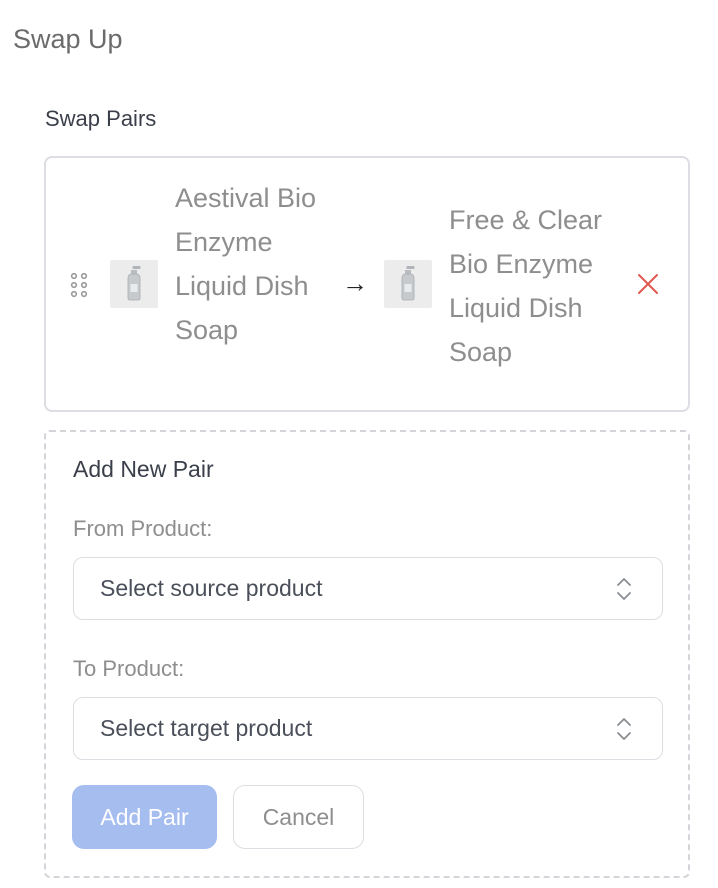 The width and height of the screenshot is (718, 888). I want to click on to-product-thumbnail, so click(408, 284).